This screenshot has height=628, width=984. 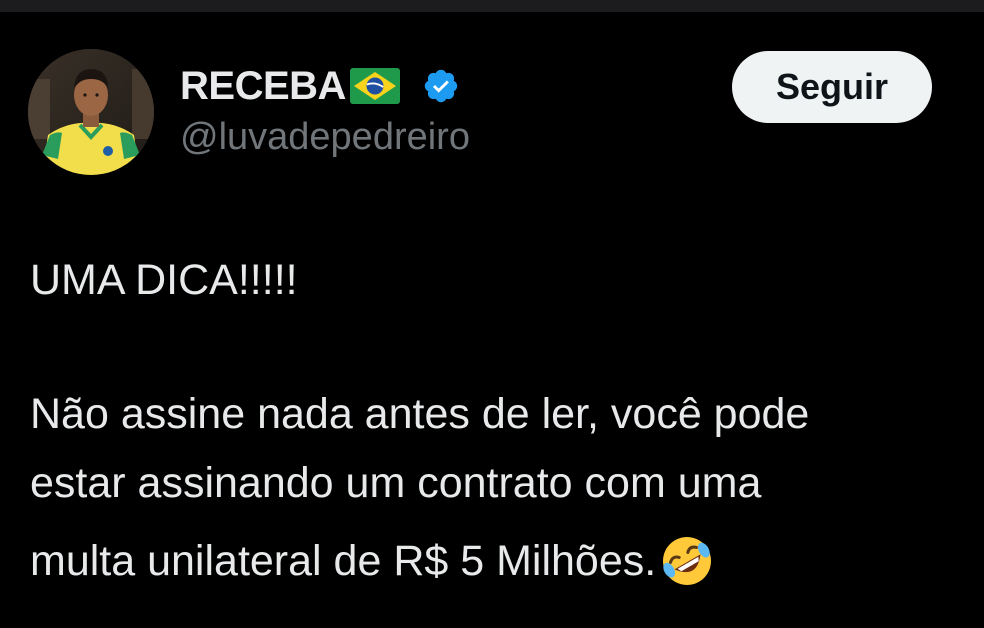 What do you see at coordinates (420, 414) in the screenshot?
I see `tweet-text-line: Não assine nada antes de ler, você pode` at bounding box center [420, 414].